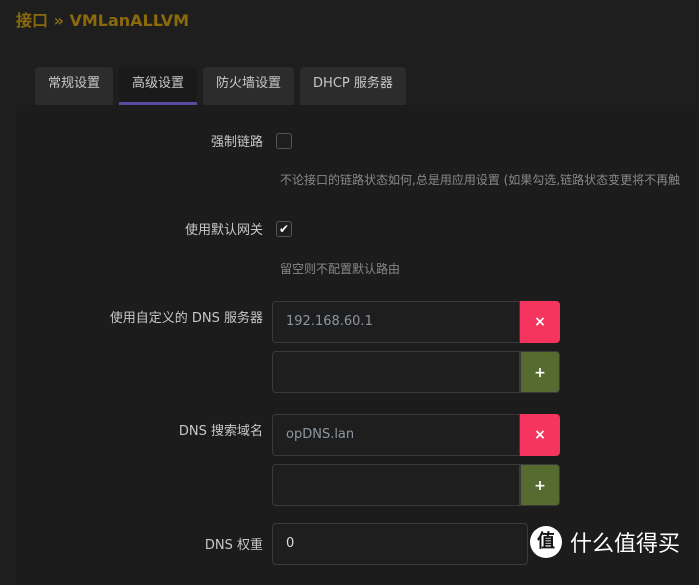  Describe the element at coordinates (400, 544) in the screenshot. I see `dns-weight-input: 0` at that location.